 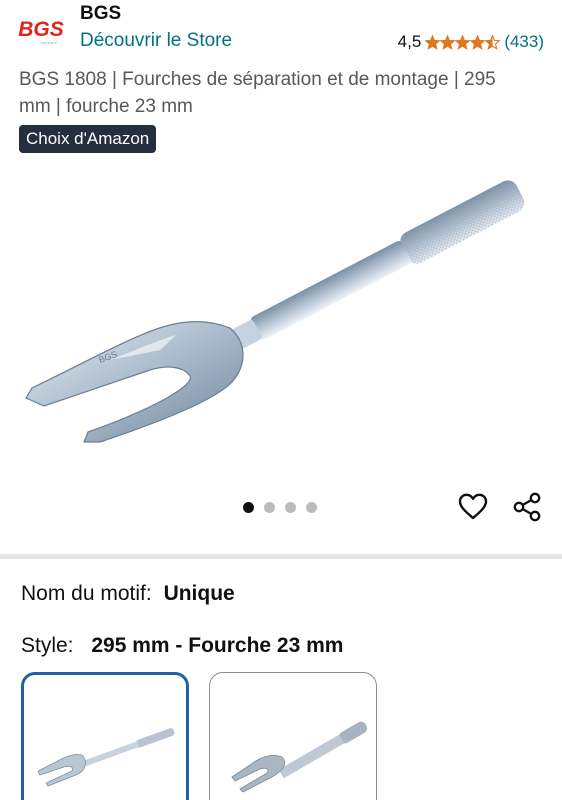 I want to click on star-rating, so click(x=463, y=42).